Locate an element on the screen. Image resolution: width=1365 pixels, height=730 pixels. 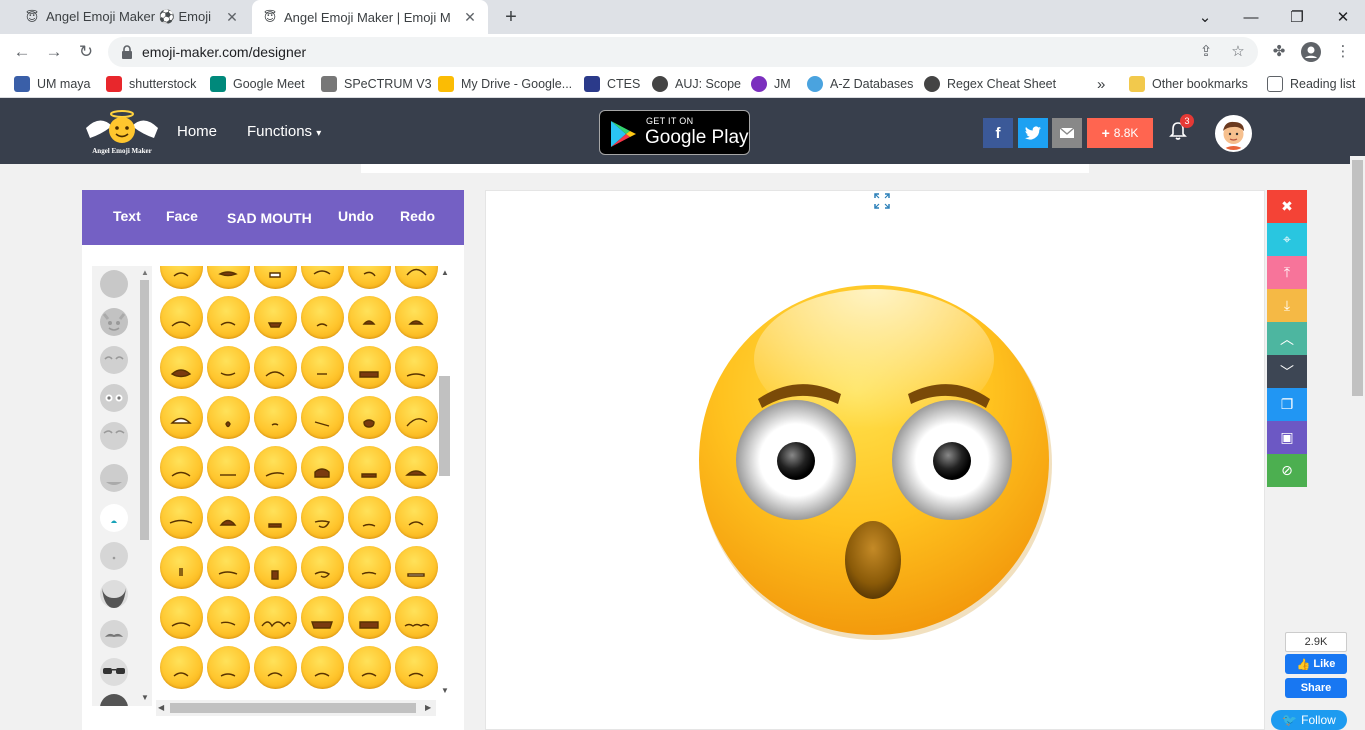
grid-scroll-up-icon: ▲ is located at coordinates (445, 272).